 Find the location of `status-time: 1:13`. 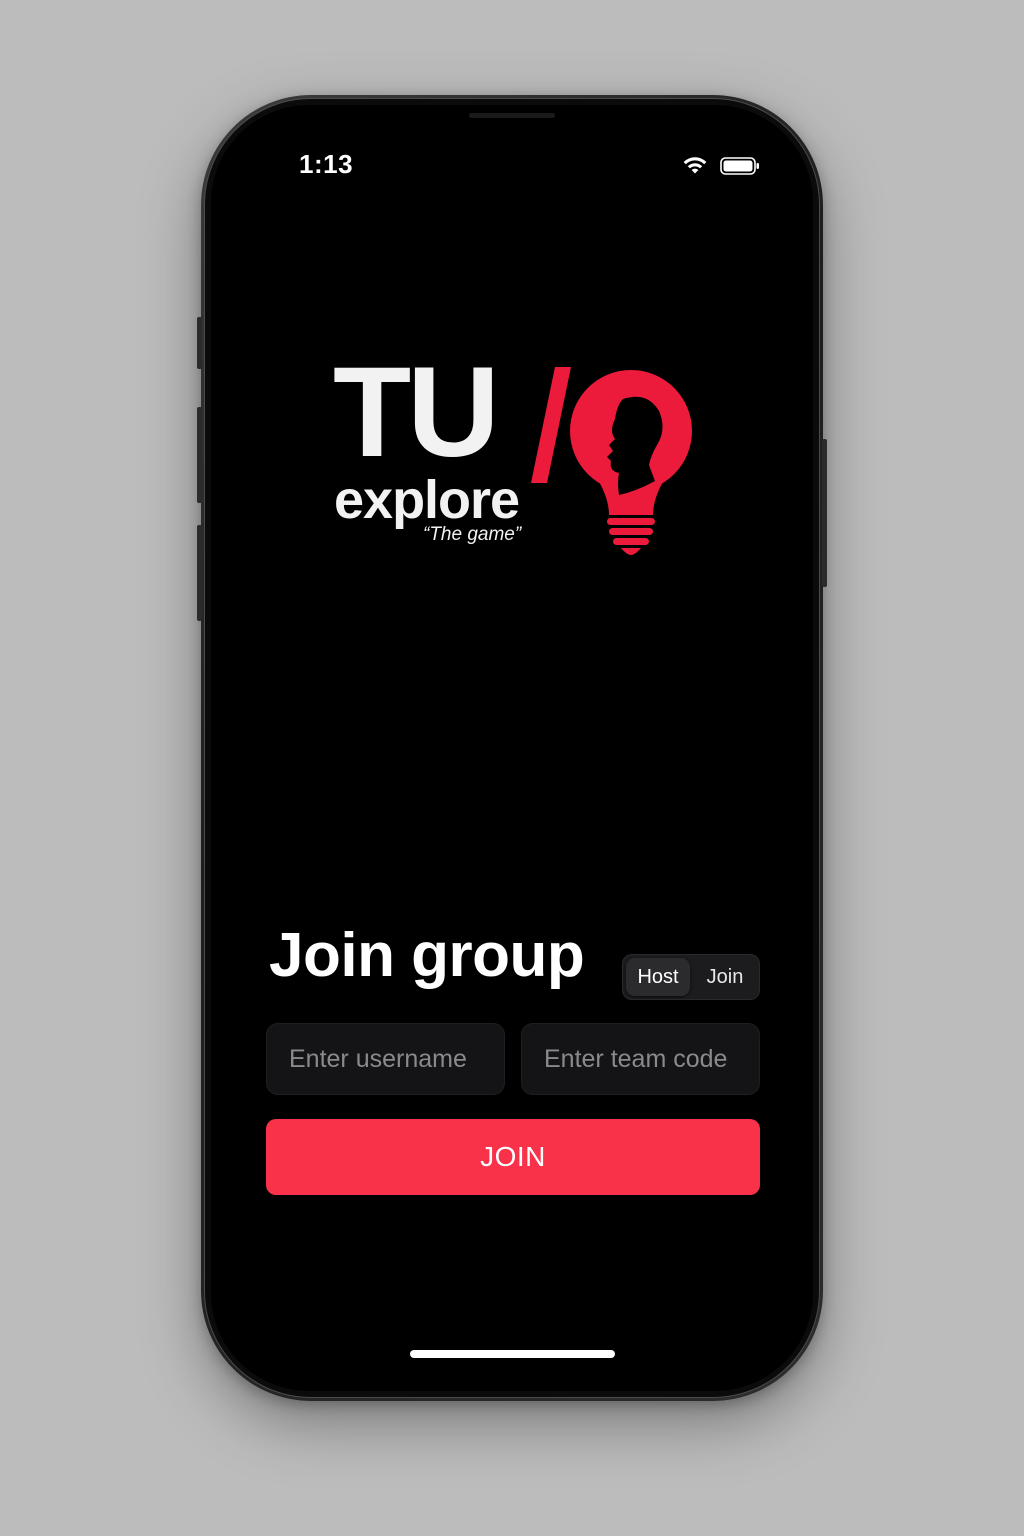

status-time: 1:13 is located at coordinates (326, 164).